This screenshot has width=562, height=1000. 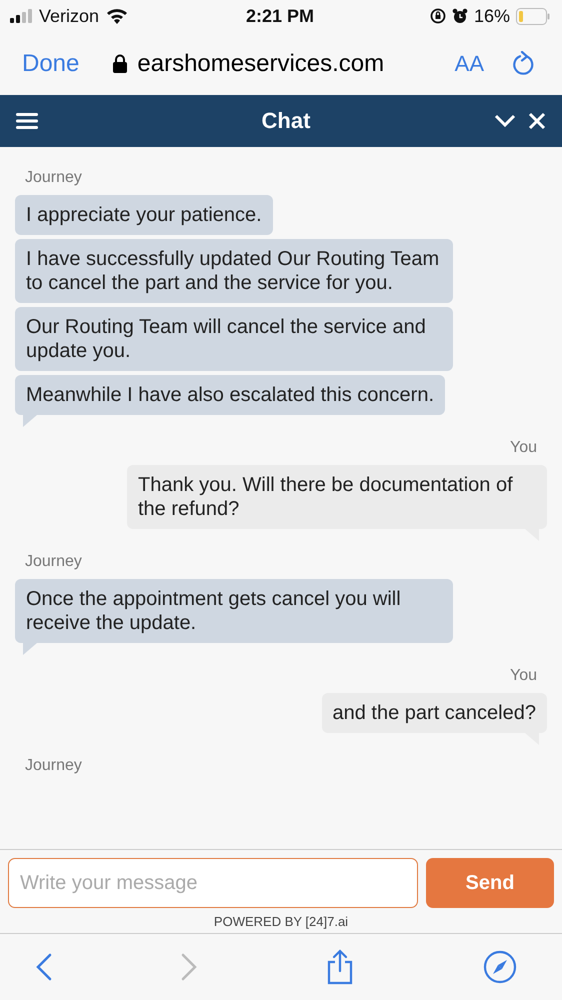 I want to click on chat-title: Chat, so click(x=286, y=121).